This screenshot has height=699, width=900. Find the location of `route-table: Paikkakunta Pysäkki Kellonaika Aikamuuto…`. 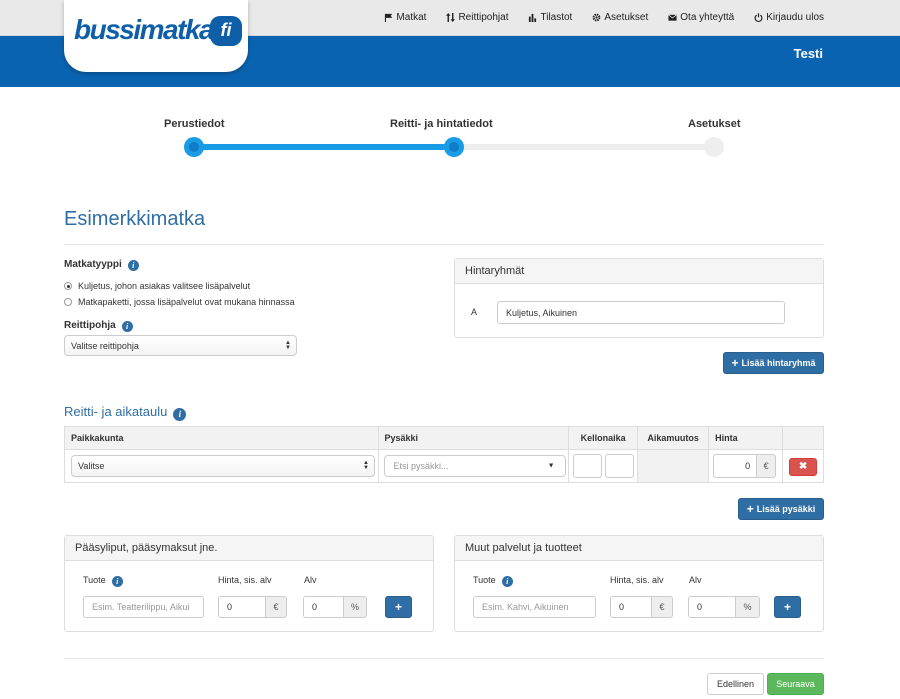

route-table: Paikkakunta Pysäkki Kellonaika Aikamuuto… is located at coordinates (444, 454).